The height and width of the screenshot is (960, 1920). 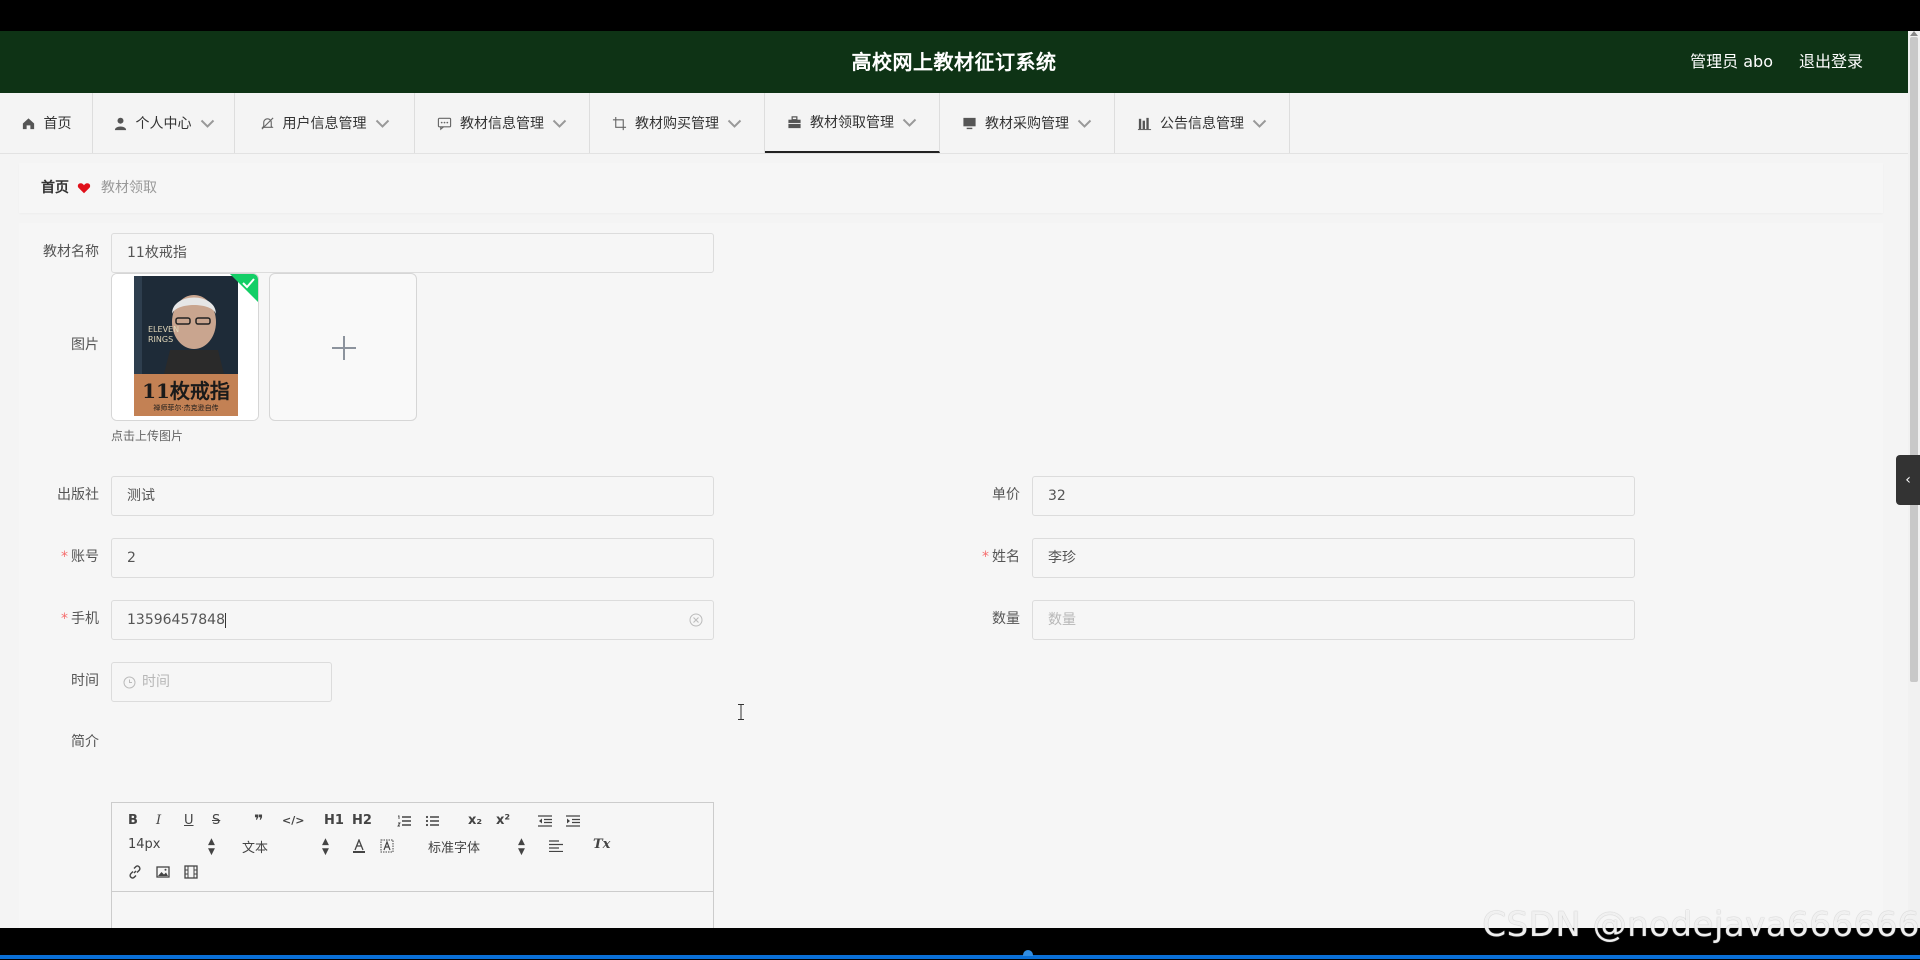 I want to click on logout-link: 退出登录, so click(x=1831, y=62).